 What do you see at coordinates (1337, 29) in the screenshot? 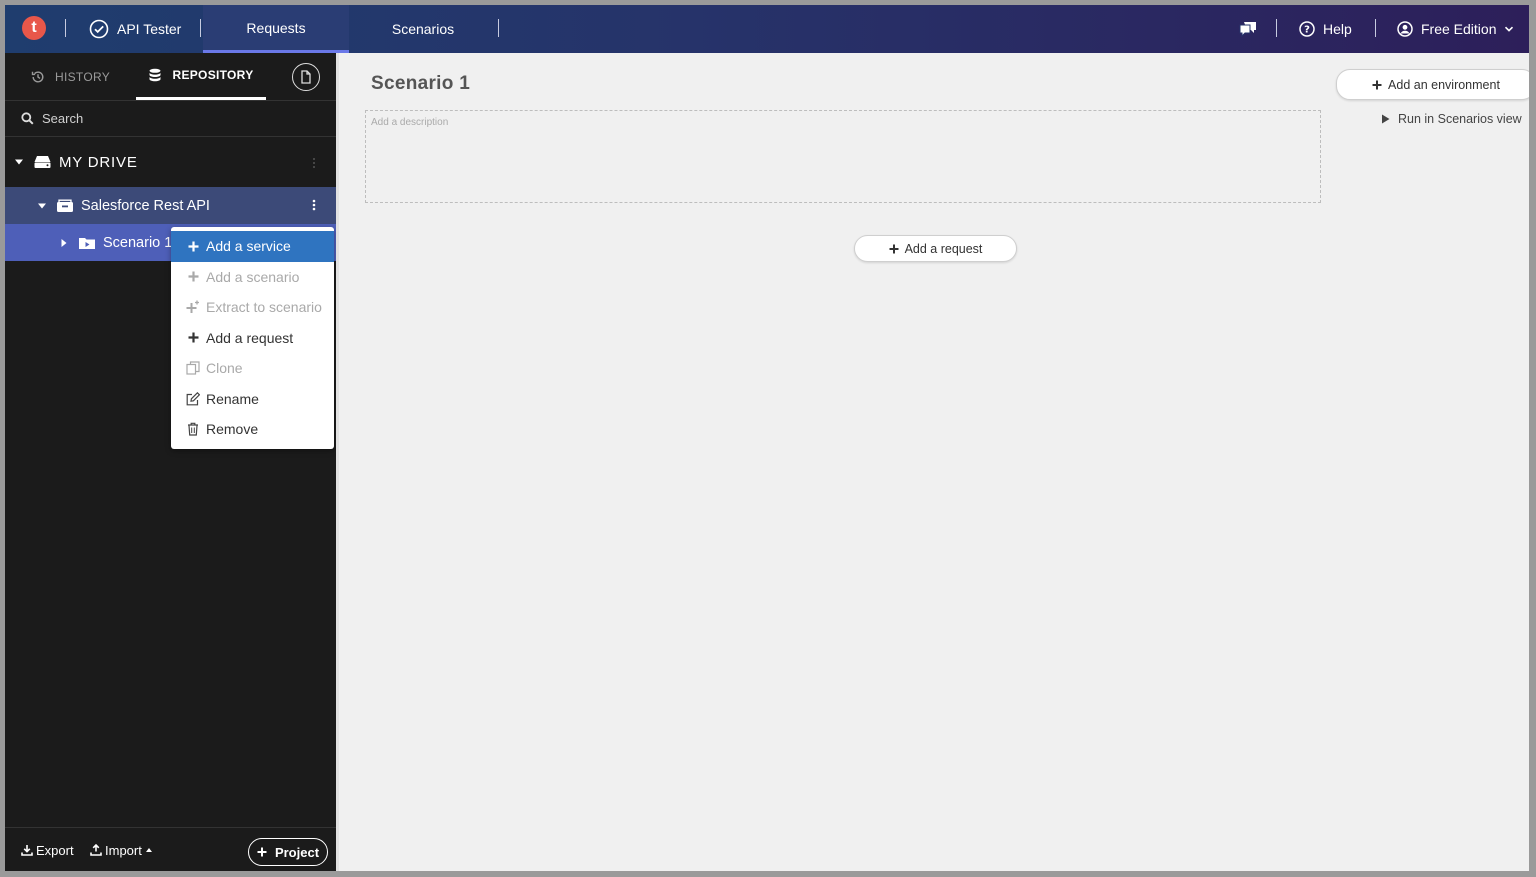
I see `help-label: Help` at bounding box center [1337, 29].